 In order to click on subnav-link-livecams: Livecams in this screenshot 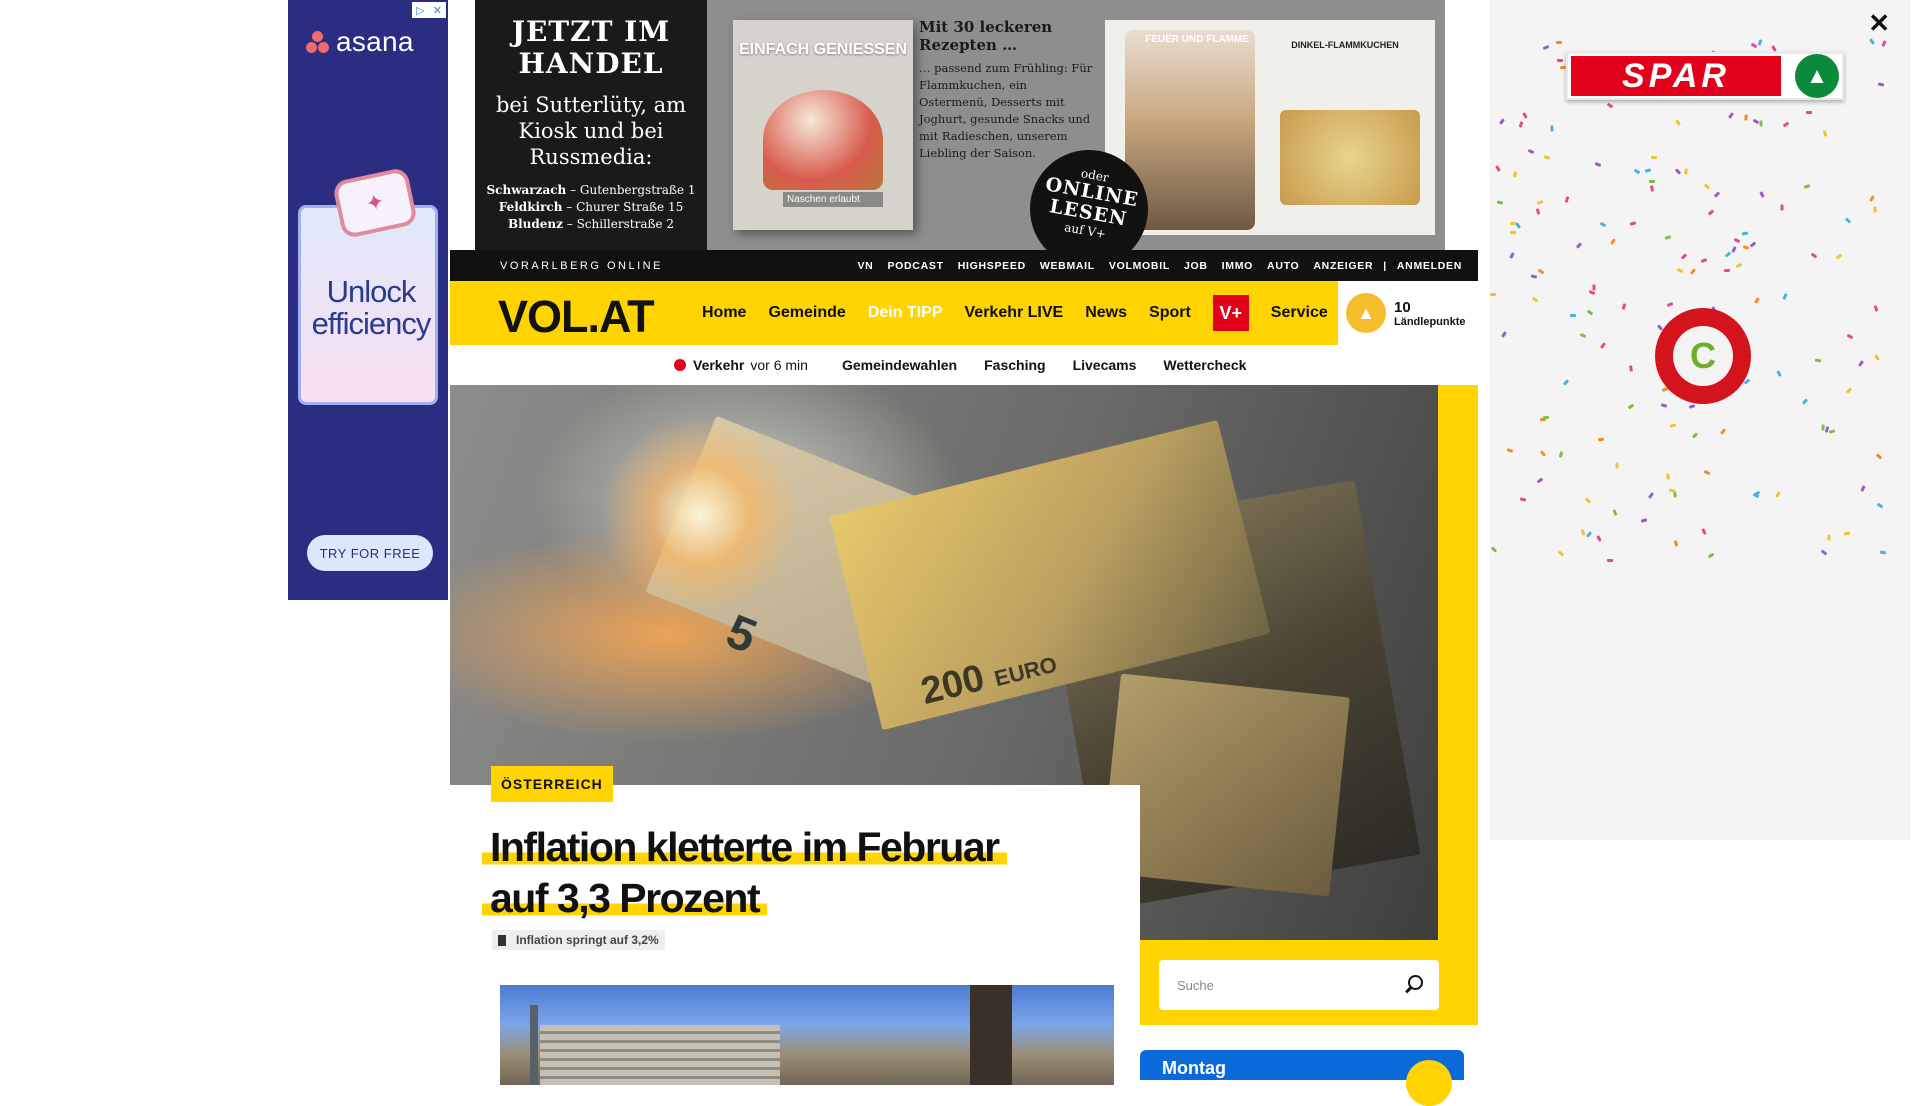, I will do `click(1105, 365)`.